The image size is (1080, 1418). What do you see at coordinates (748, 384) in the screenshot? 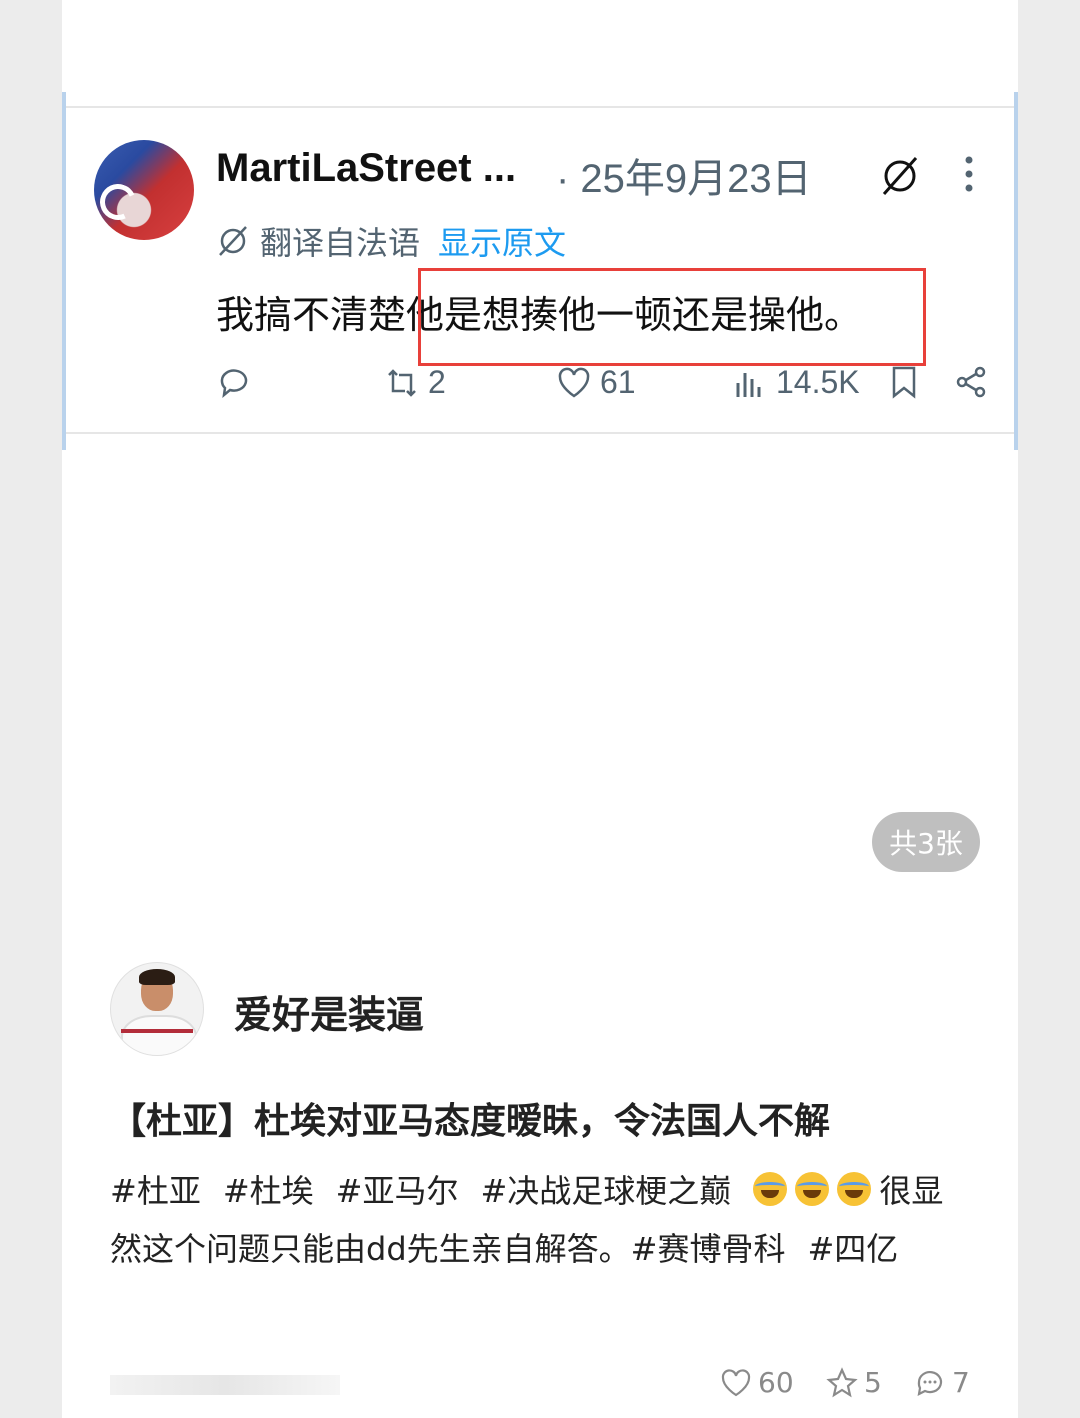
I see `views-icon` at bounding box center [748, 384].